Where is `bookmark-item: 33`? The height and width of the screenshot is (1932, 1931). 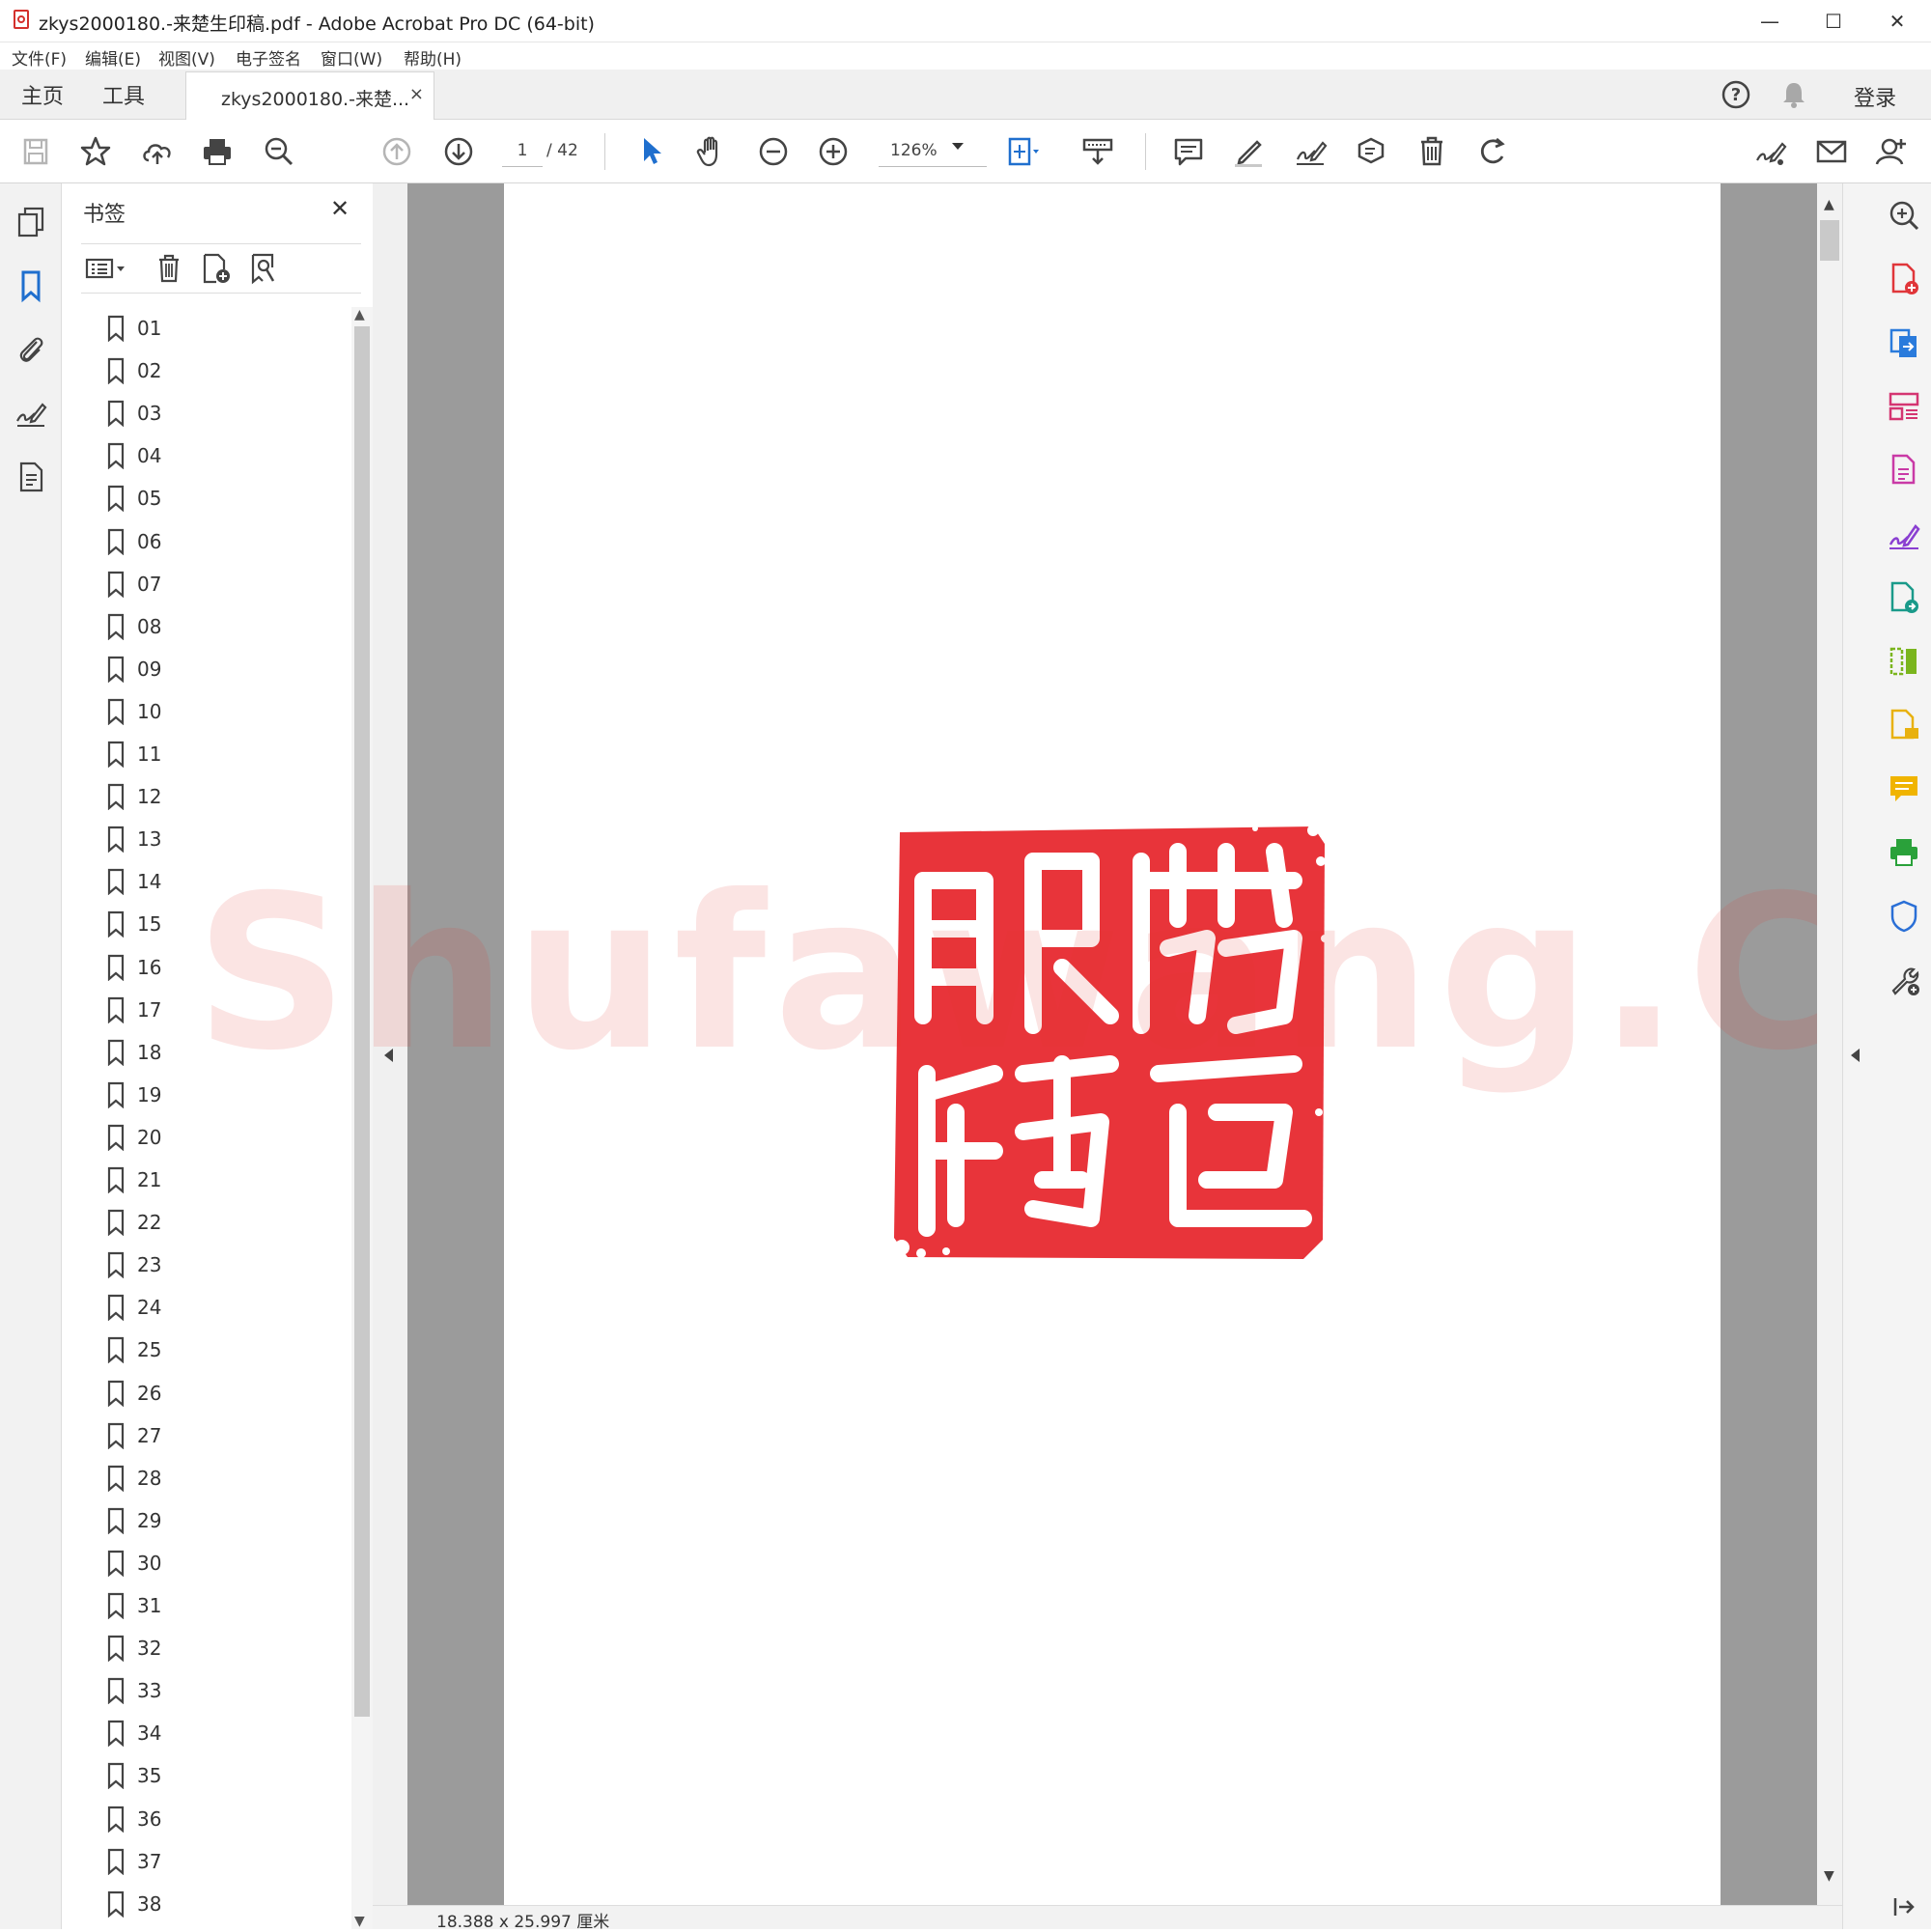
bookmark-item: 33 is located at coordinates (212, 1693).